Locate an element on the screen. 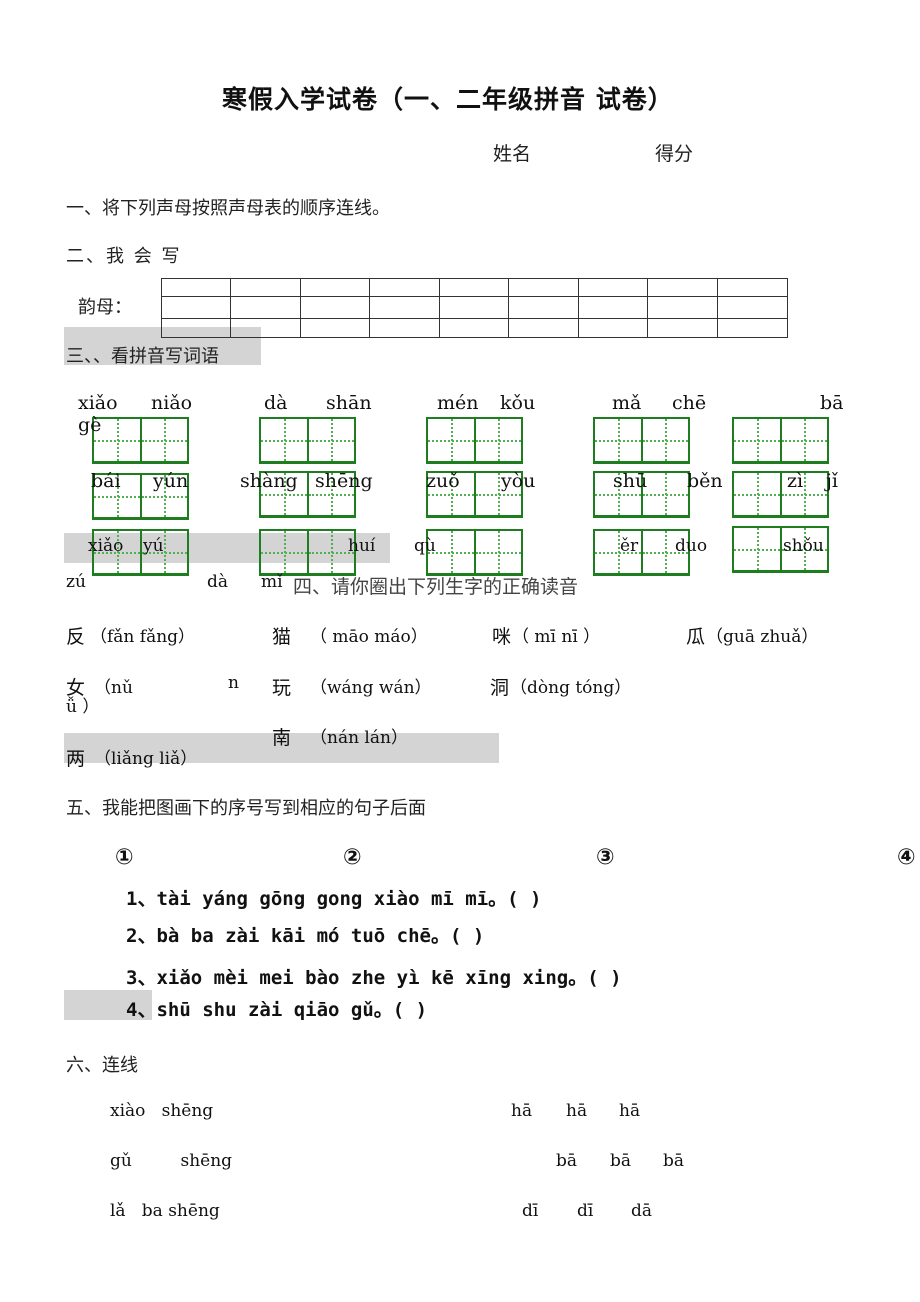  pinyin: bā is located at coordinates (832, 403).